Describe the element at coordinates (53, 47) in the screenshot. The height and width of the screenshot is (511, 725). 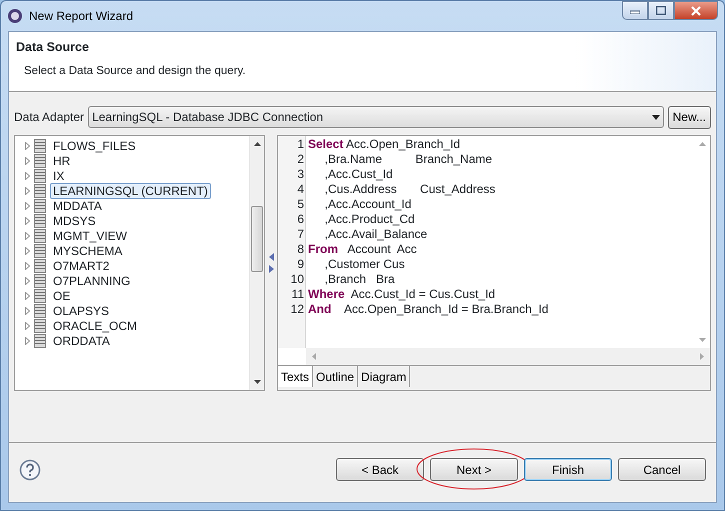
I see `page-title: Data Source` at that location.